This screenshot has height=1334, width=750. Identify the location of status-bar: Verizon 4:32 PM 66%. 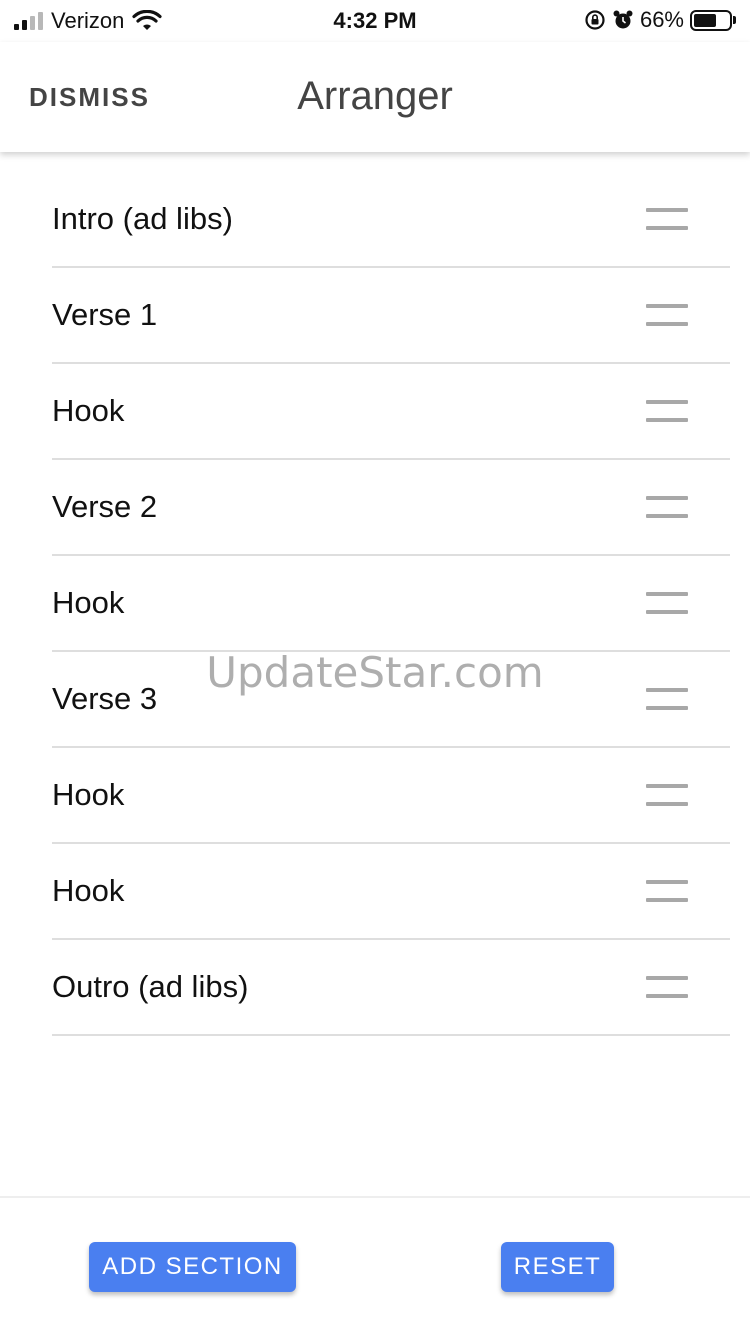
(375, 21).